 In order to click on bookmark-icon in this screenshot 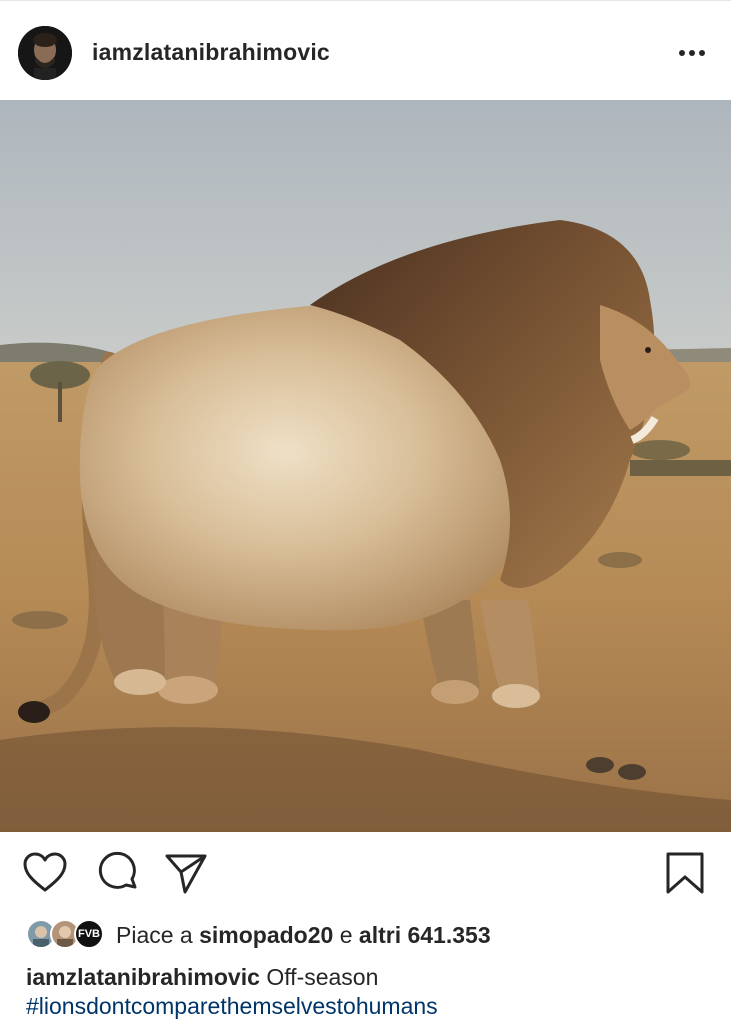, I will do `click(685, 873)`.